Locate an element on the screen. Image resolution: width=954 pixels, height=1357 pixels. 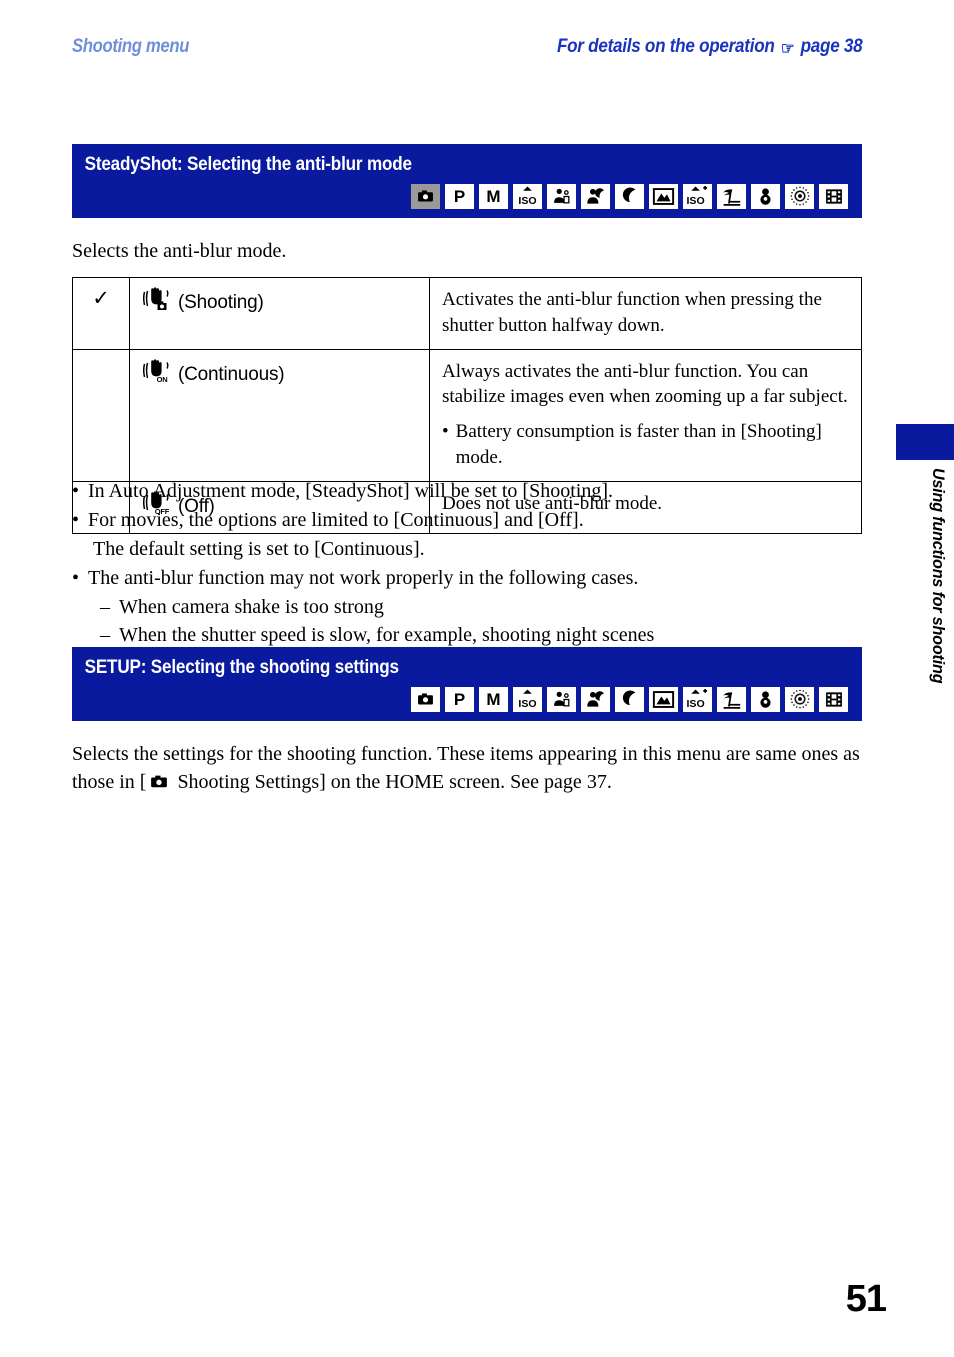
check-icon: ✓ is located at coordinates (101, 298).